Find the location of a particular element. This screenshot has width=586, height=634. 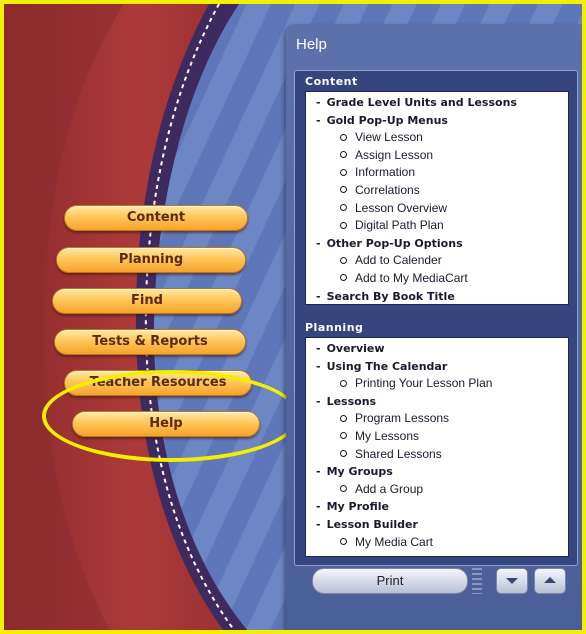

topic-item: Add to My MediaCart is located at coordinates (387, 278).